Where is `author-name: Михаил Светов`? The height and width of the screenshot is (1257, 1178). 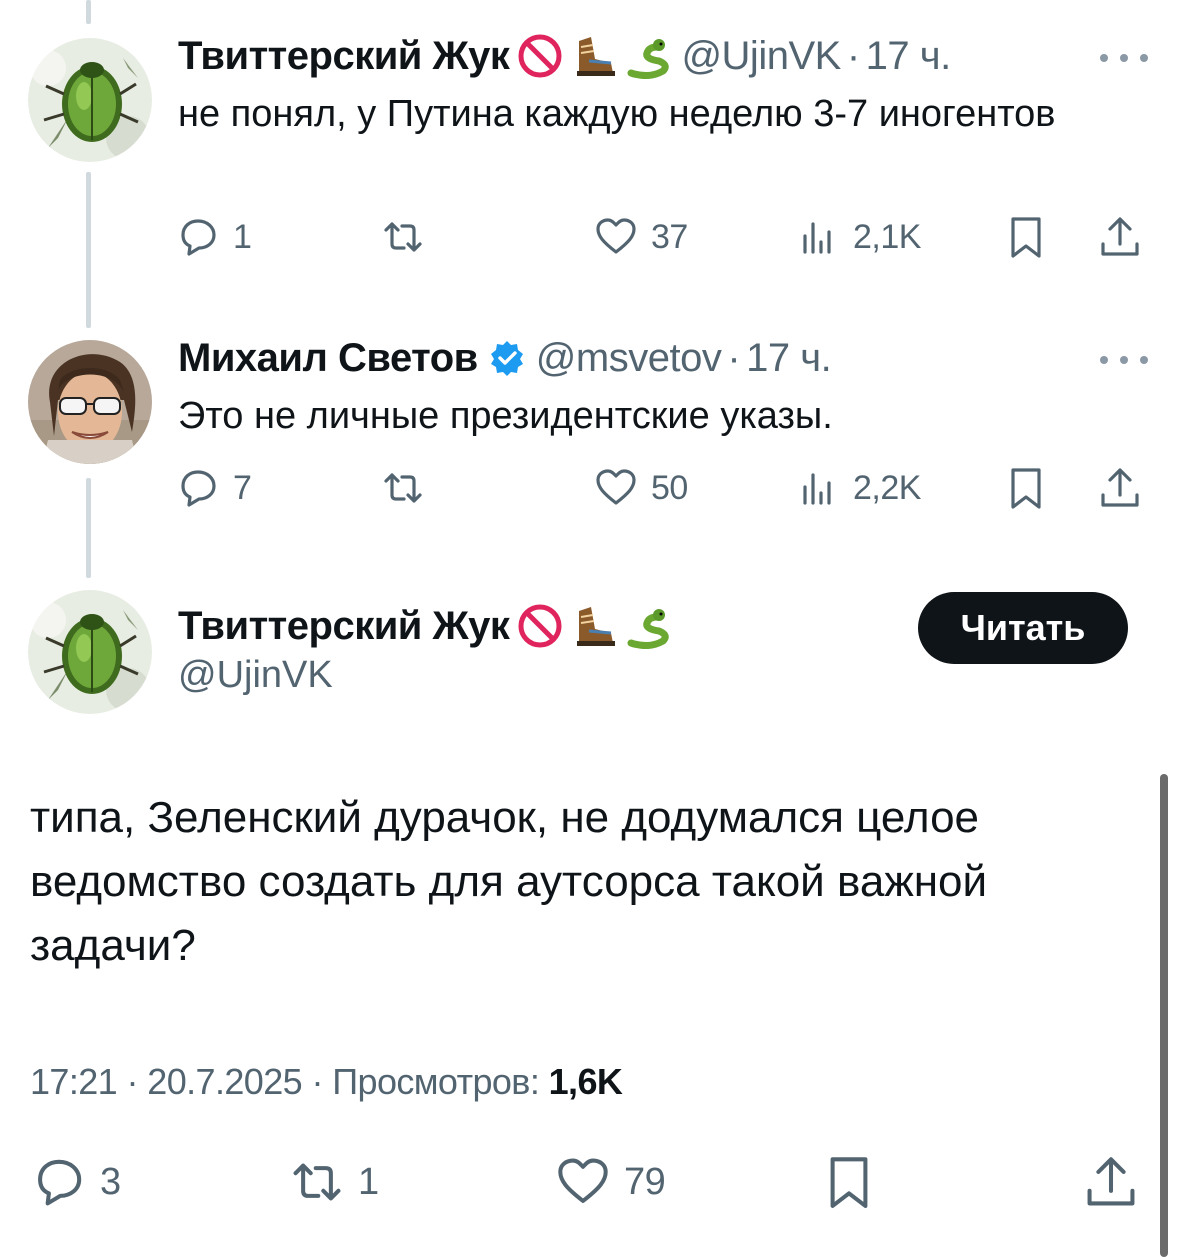
author-name: Михаил Светов is located at coordinates (328, 358).